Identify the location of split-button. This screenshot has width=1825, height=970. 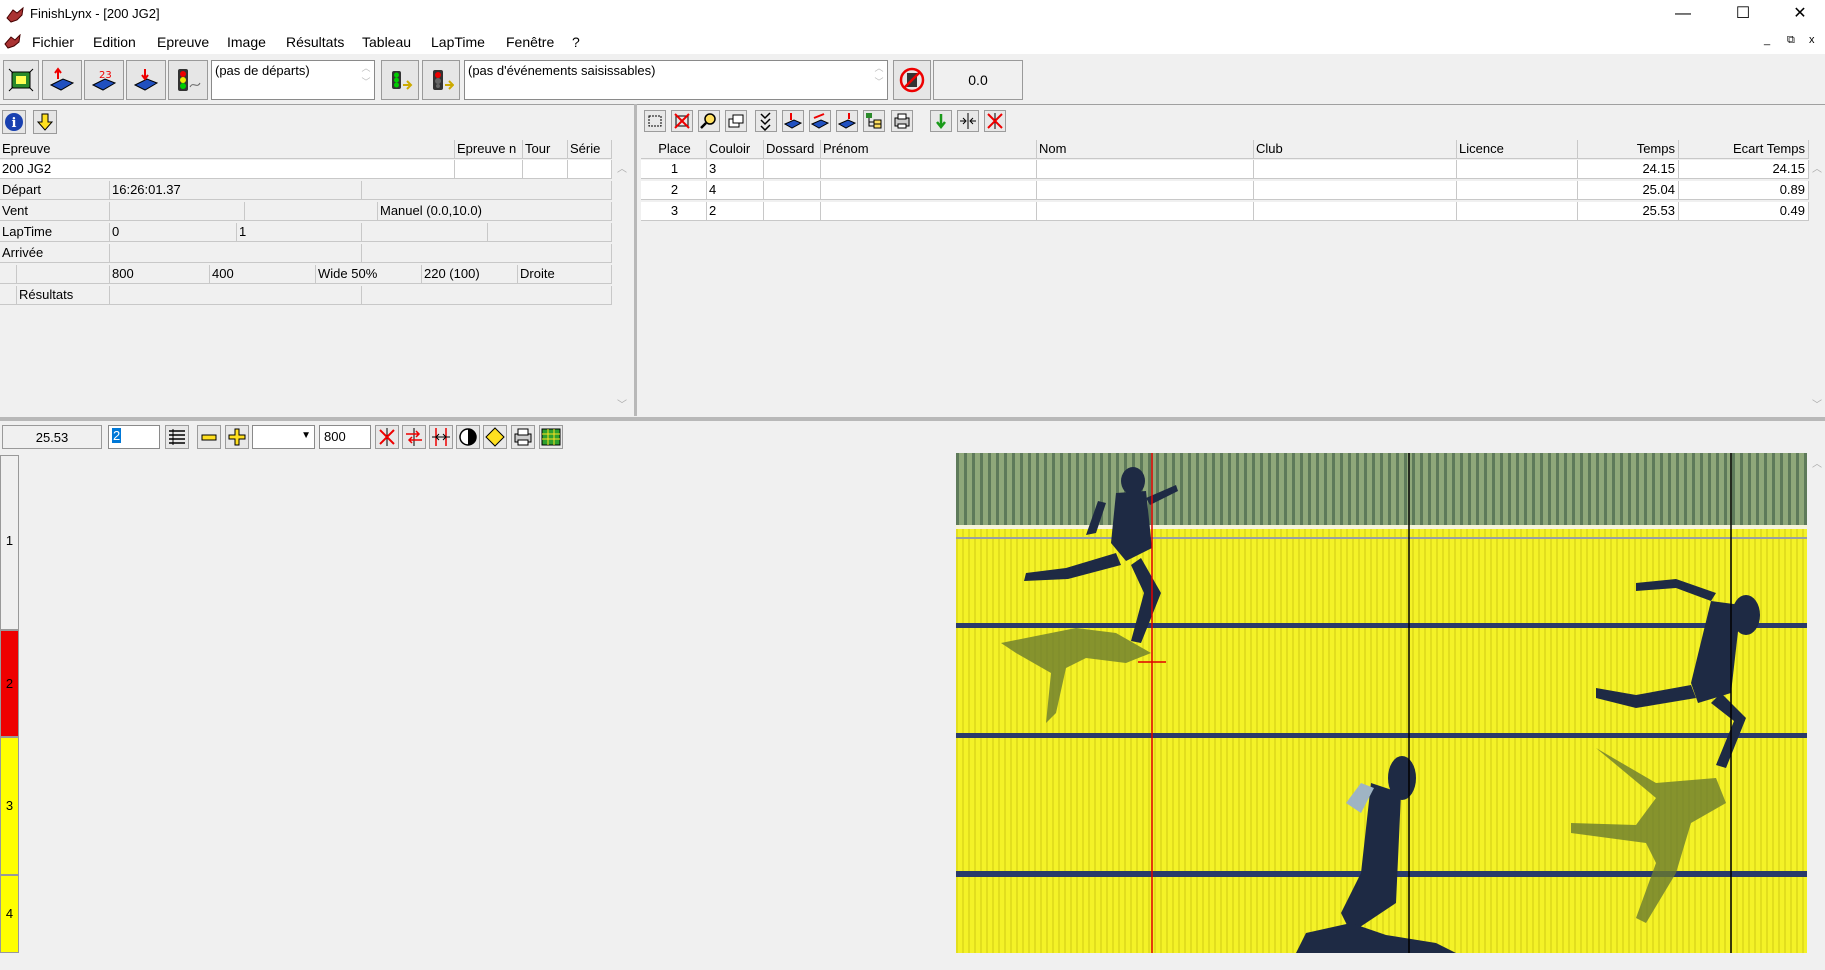
(968, 121).